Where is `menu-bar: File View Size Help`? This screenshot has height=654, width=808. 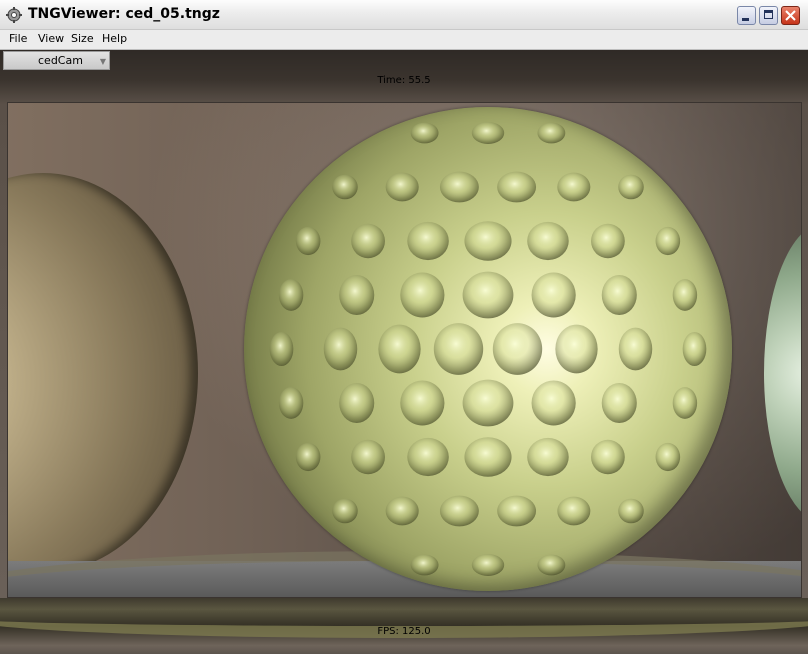 menu-bar: File View Size Help is located at coordinates (404, 40).